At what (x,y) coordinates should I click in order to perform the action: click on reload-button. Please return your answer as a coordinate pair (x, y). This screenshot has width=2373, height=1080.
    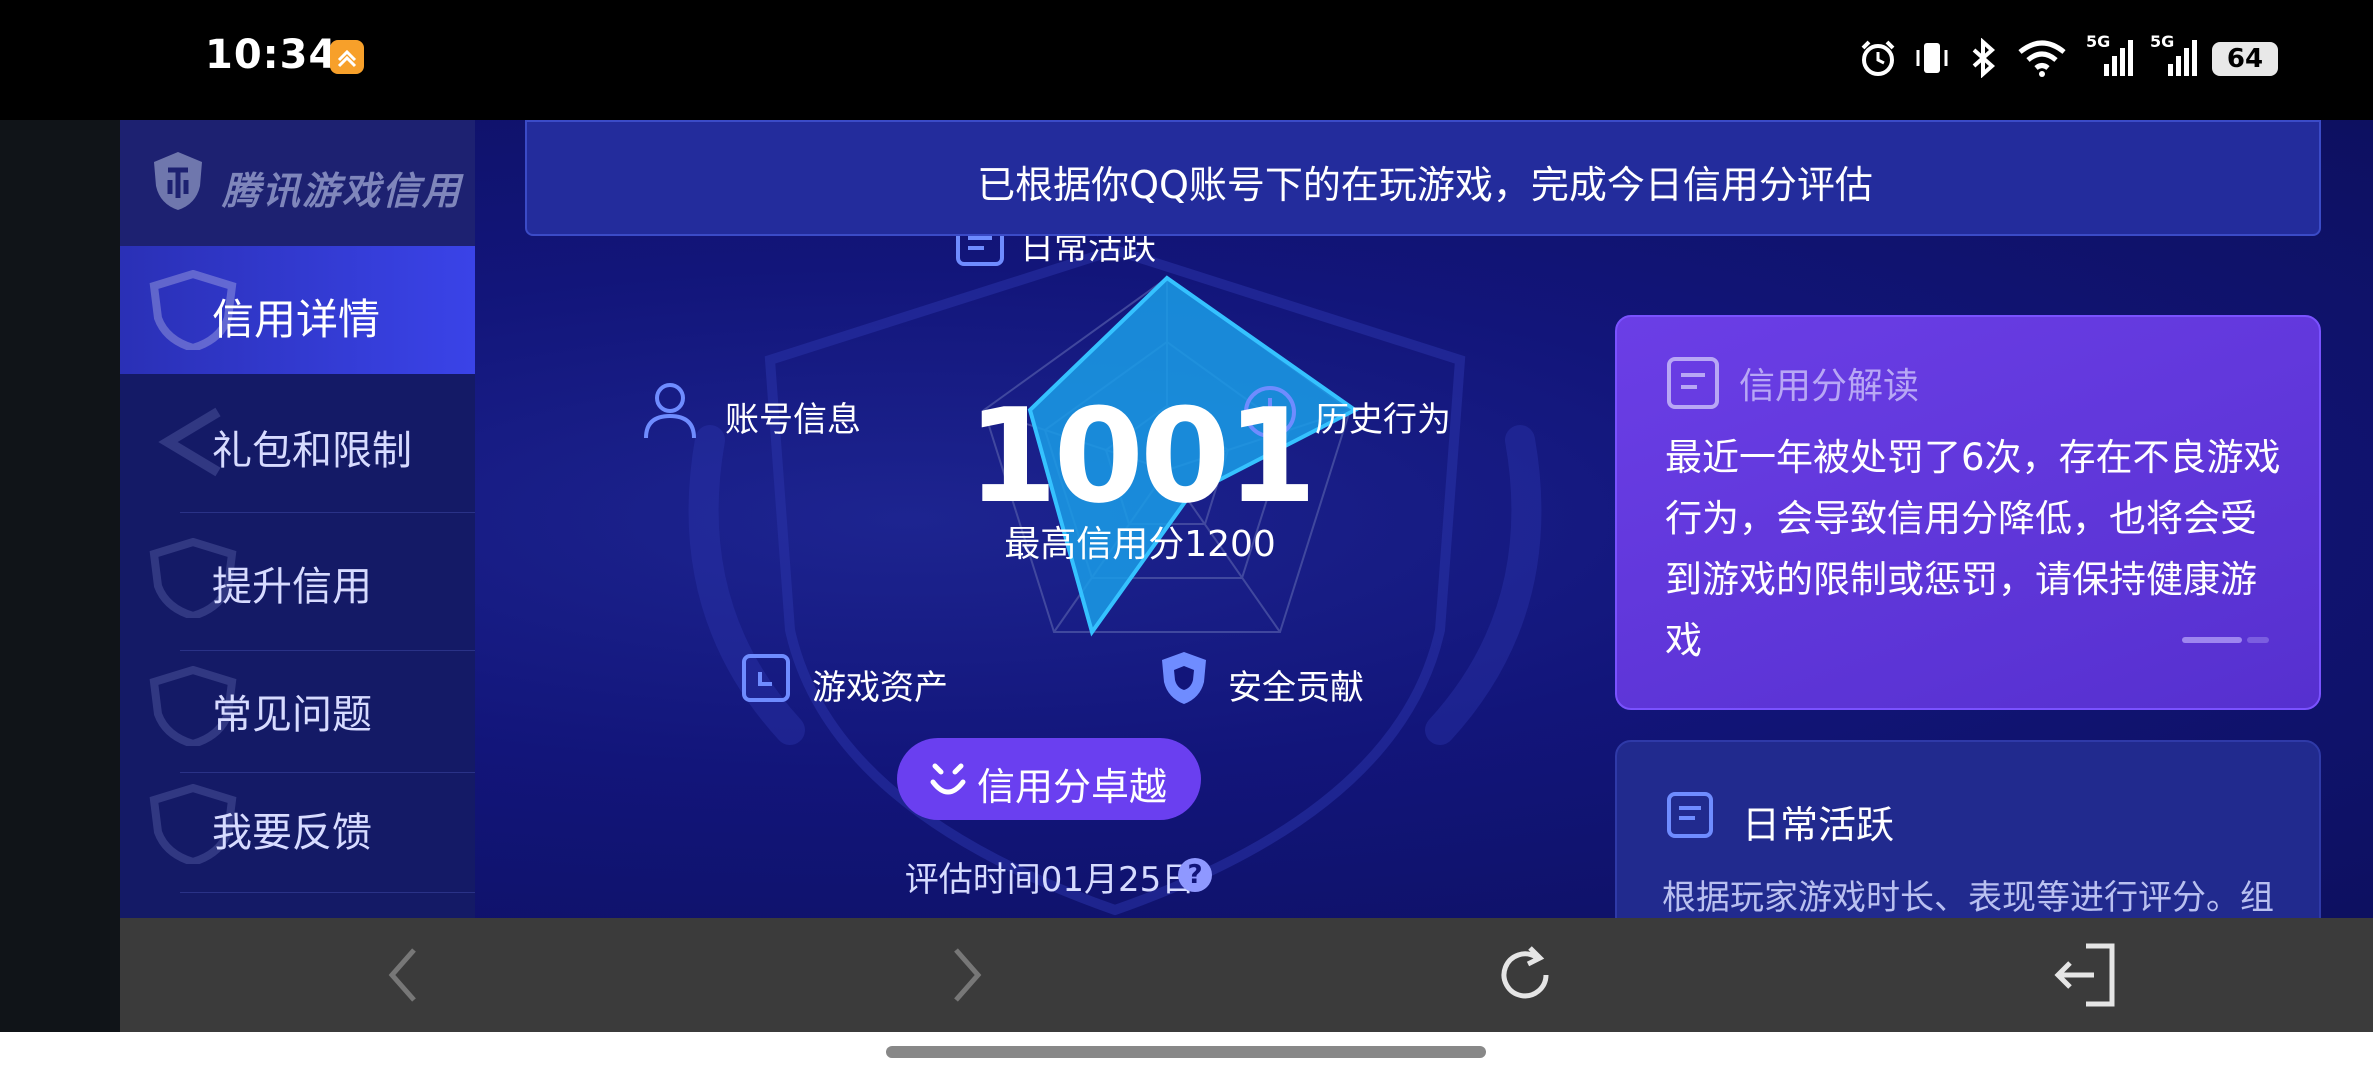
    Looking at the image, I should click on (1525, 975).